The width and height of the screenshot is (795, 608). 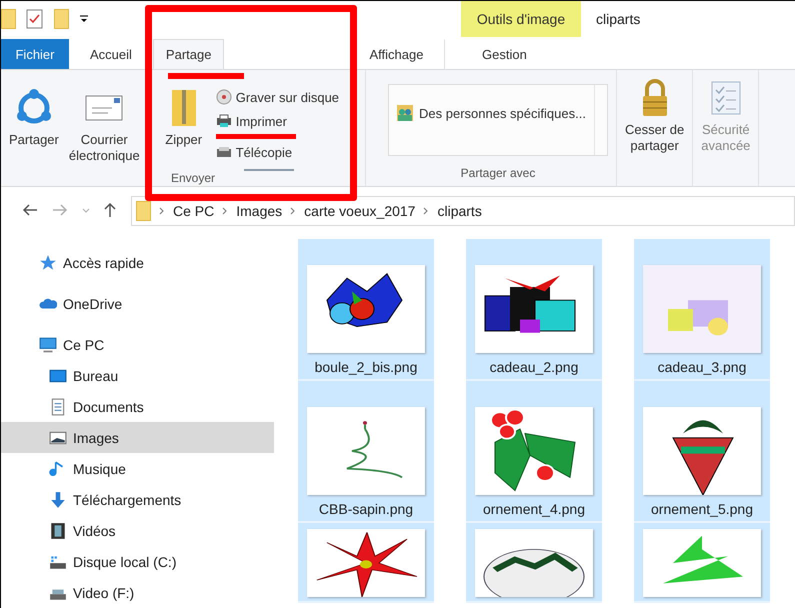 I want to click on ribbon-button: Imprimer, so click(x=278, y=121).